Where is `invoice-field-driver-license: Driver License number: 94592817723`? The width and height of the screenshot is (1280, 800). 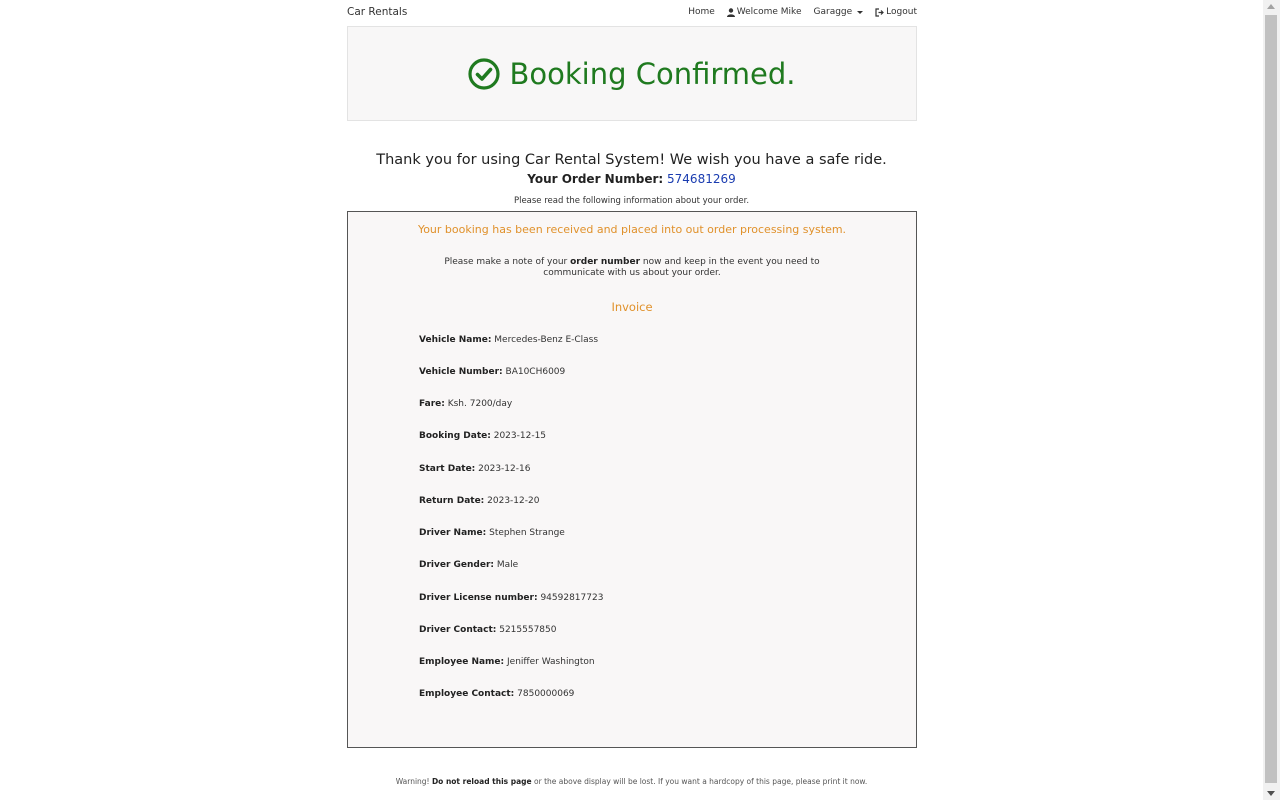 invoice-field-driver-license: Driver License number: 94592817723 is located at coordinates (511, 598).